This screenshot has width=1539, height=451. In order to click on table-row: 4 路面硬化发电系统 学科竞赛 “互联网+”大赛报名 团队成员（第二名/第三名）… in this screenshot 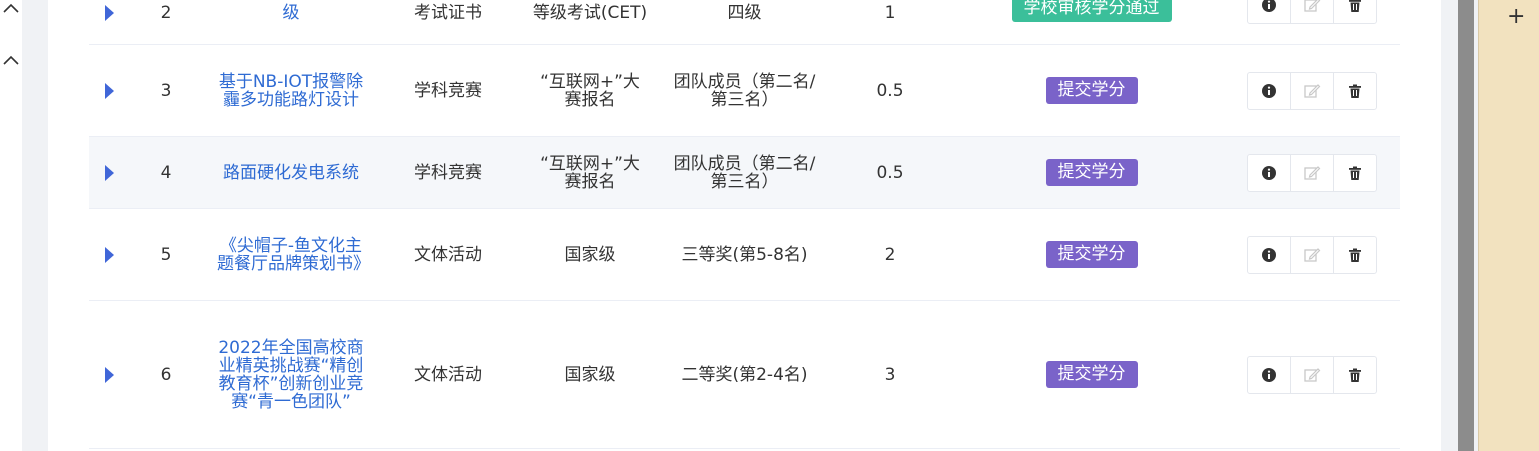, I will do `click(744, 173)`.